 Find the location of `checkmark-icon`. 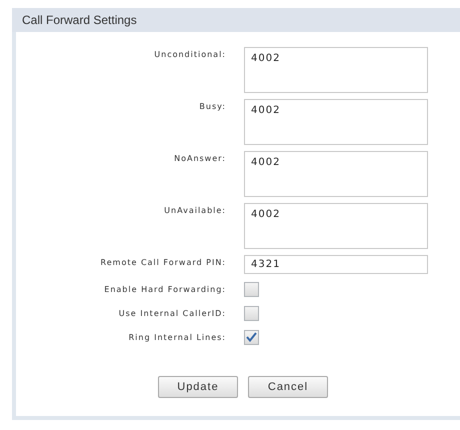

checkmark-icon is located at coordinates (251, 337).